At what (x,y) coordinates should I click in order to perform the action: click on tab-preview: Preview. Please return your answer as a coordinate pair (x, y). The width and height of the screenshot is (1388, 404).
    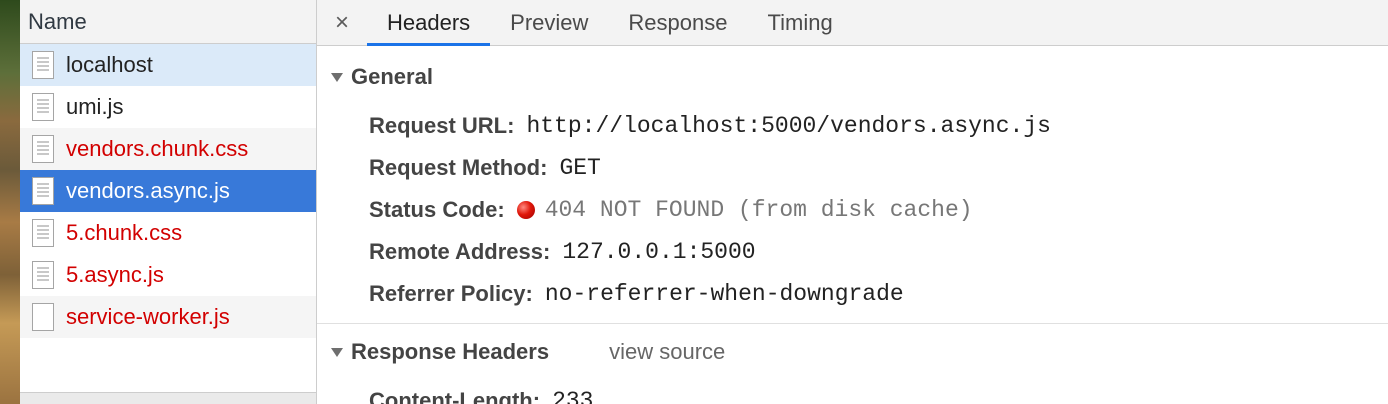
    Looking at the image, I should click on (549, 22).